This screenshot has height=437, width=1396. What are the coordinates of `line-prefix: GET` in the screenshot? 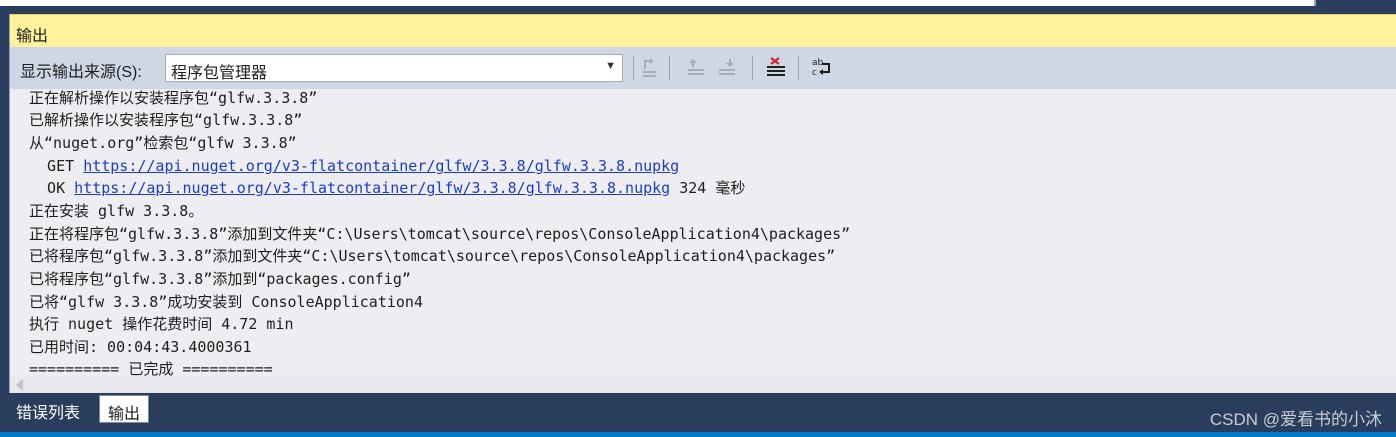 It's located at (56, 166).